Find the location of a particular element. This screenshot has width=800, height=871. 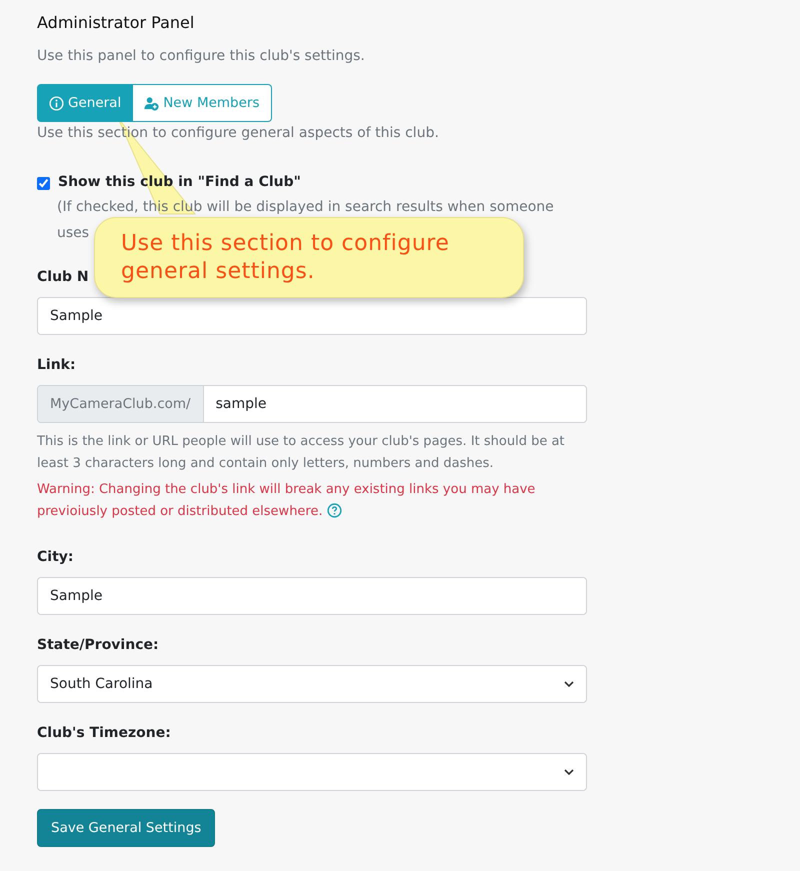

input-field: sample is located at coordinates (395, 404).